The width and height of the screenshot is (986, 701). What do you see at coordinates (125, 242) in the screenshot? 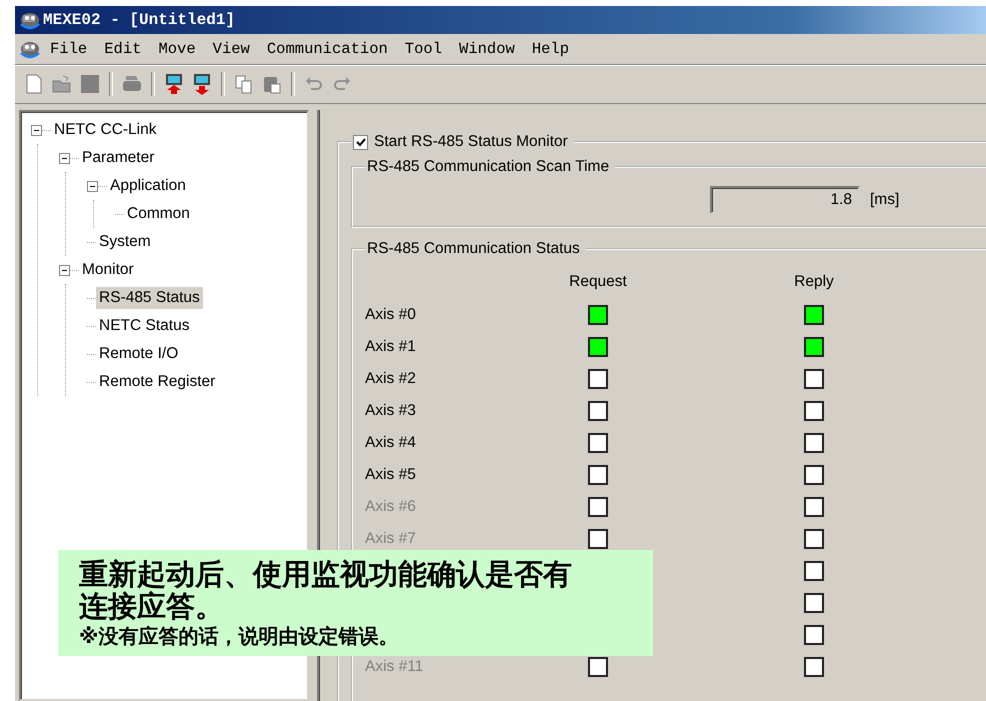
I see `tree-item: System` at bounding box center [125, 242].